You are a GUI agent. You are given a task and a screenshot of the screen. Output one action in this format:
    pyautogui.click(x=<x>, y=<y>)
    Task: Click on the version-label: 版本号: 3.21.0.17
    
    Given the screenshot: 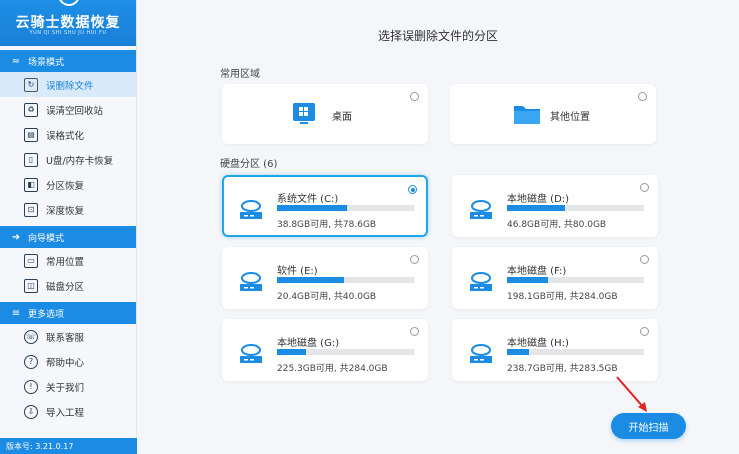 What is the action you would take?
    pyautogui.click(x=68, y=446)
    